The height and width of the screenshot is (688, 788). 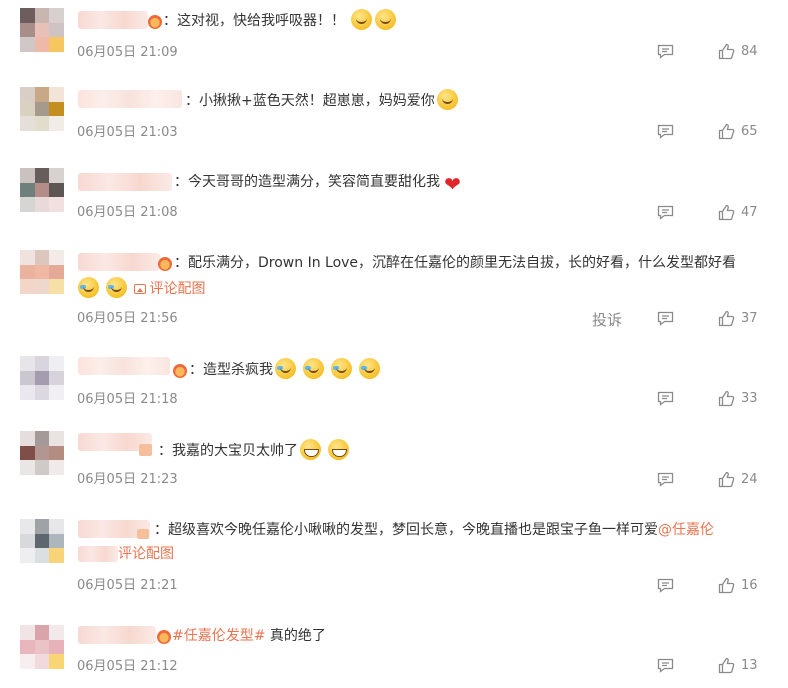 I want to click on kiss-emoji, so click(x=447, y=99).